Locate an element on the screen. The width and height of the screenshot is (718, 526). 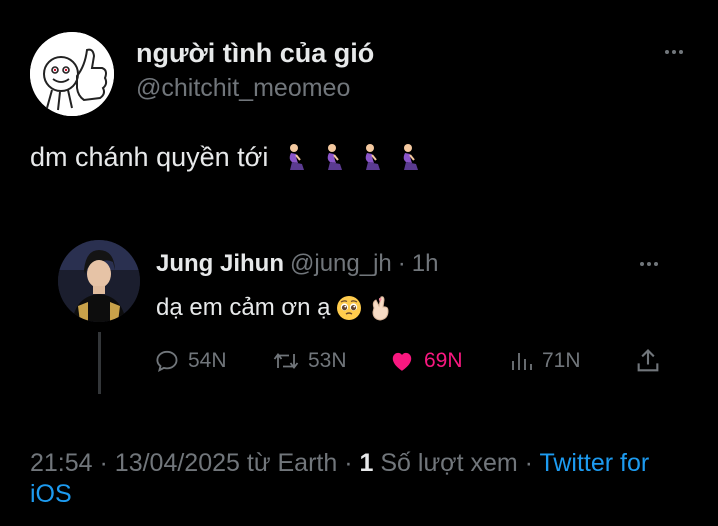
reply-header: Jung Jihun @jung_jh · 1h is located at coordinates (297, 264).